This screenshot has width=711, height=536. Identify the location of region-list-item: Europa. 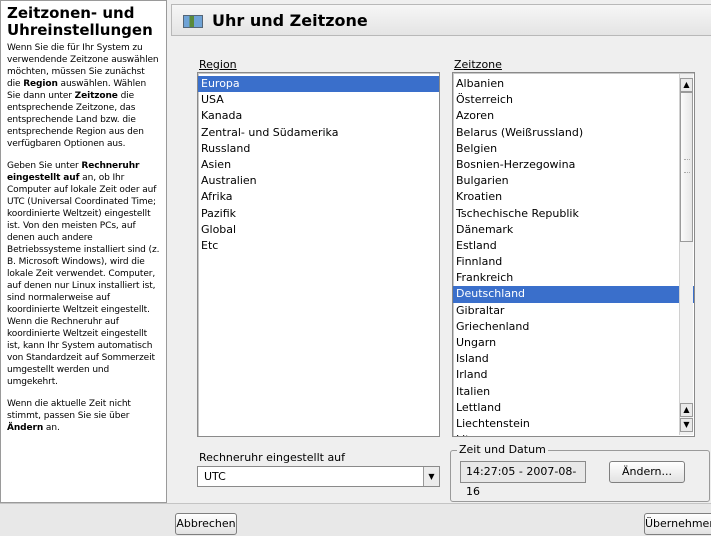
(318, 84).